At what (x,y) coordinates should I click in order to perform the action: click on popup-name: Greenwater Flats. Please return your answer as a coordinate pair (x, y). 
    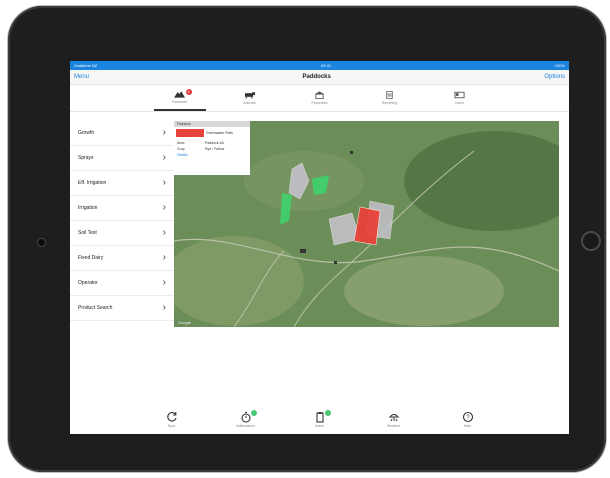
    Looking at the image, I should click on (219, 132).